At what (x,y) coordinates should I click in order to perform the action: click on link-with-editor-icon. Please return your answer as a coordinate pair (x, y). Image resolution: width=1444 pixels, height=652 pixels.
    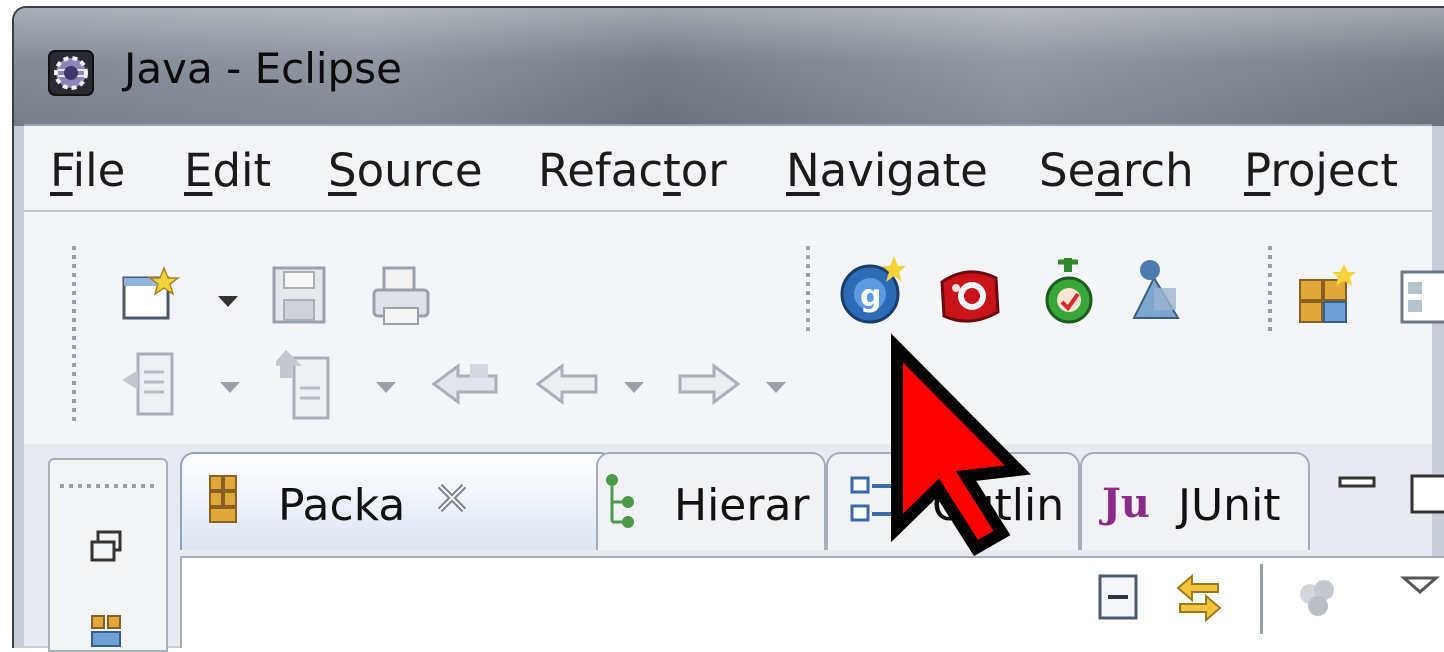
    Looking at the image, I should click on (1199, 598).